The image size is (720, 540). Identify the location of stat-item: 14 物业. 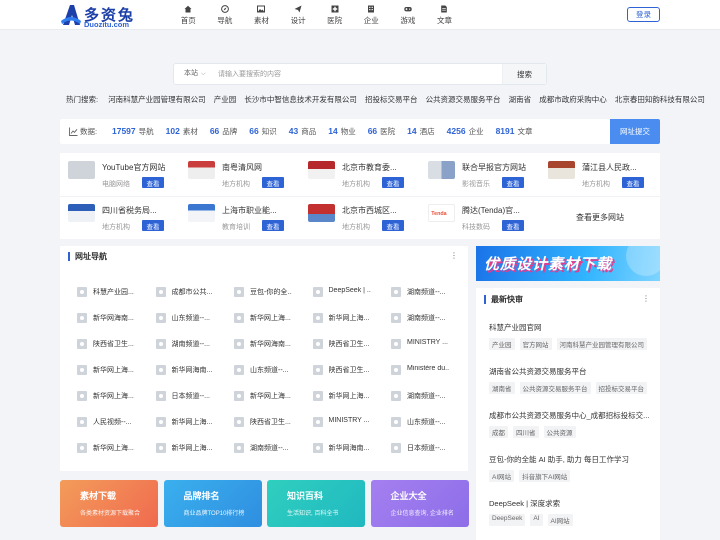
(341, 131).